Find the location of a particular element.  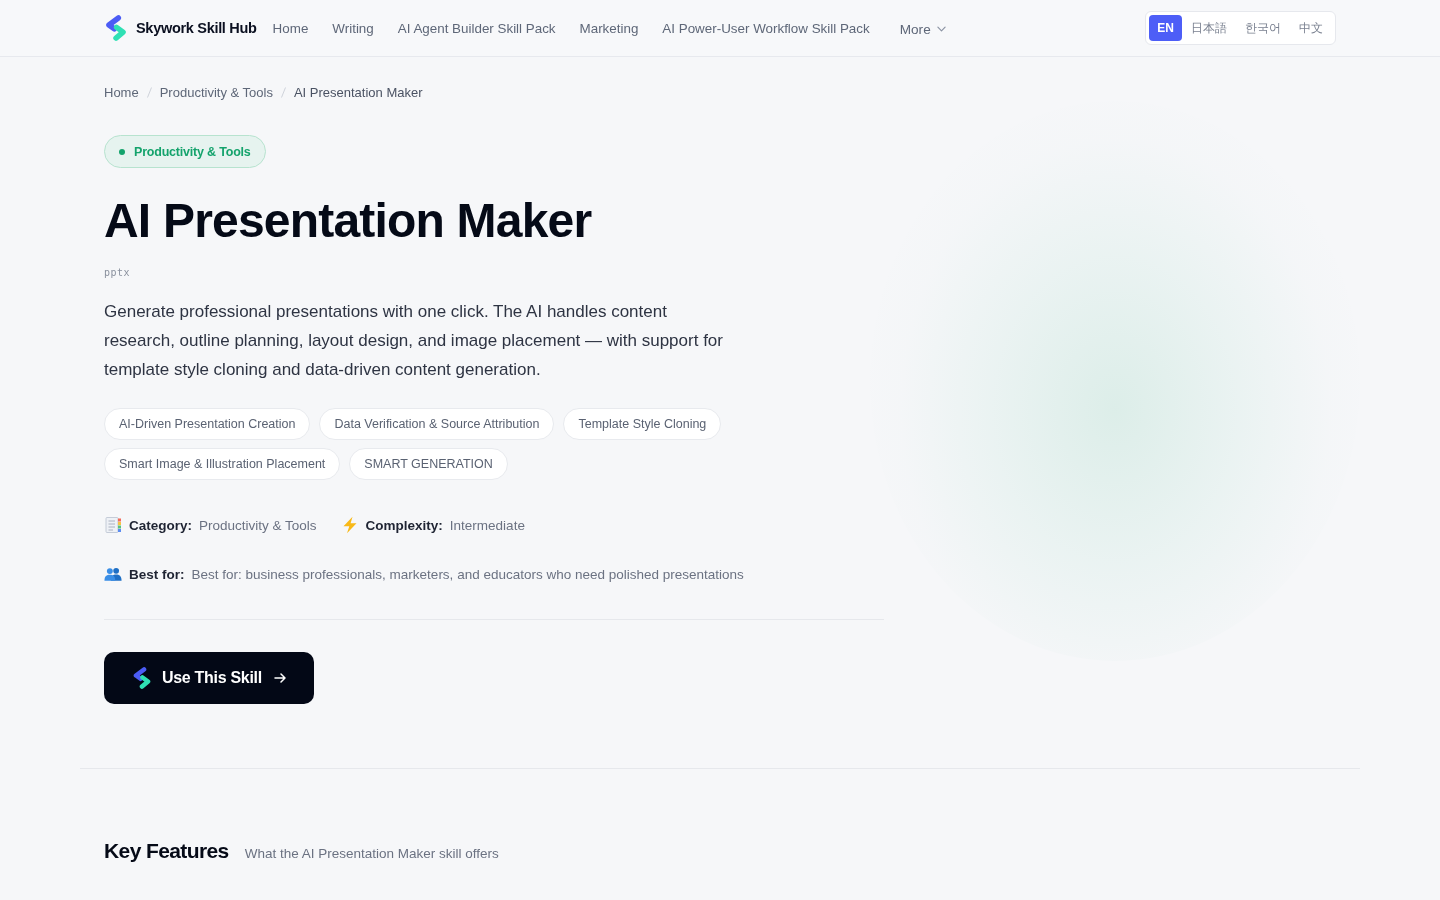

breadcrumb-link: Productivity & Tools is located at coordinates (216, 92).